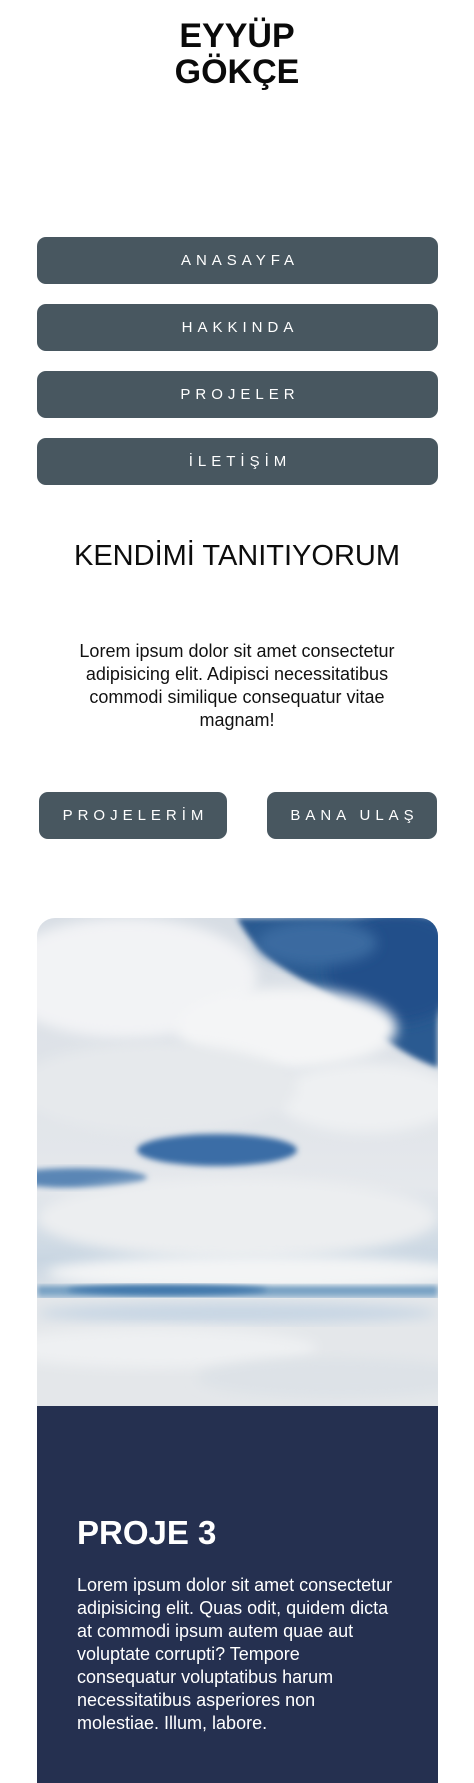  I want to click on site-logo: EYYÜP GÖKÇE, so click(237, 54).